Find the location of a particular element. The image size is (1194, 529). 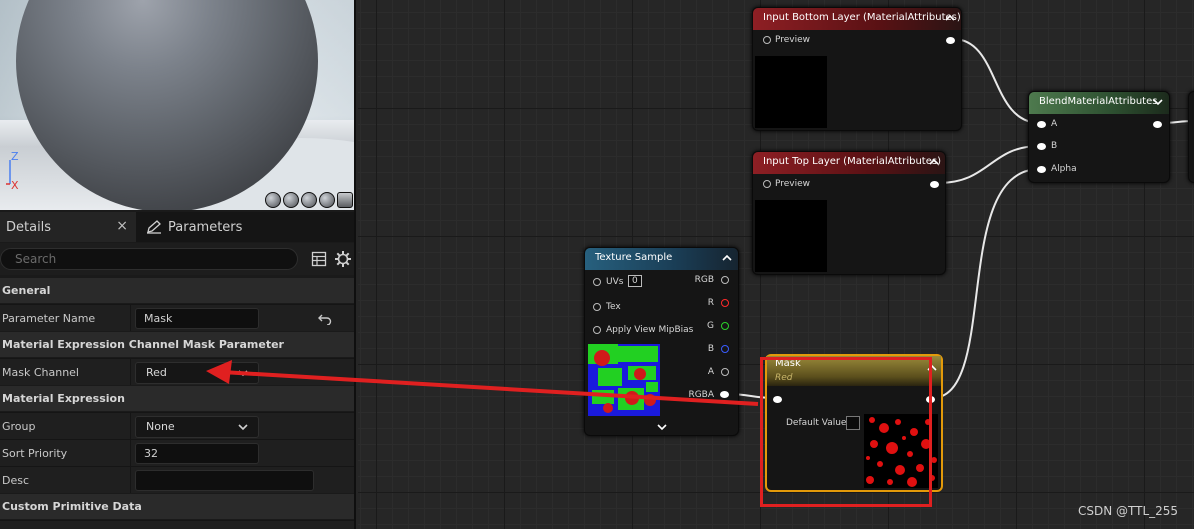

annotation-arrow is located at coordinates (482, 383).